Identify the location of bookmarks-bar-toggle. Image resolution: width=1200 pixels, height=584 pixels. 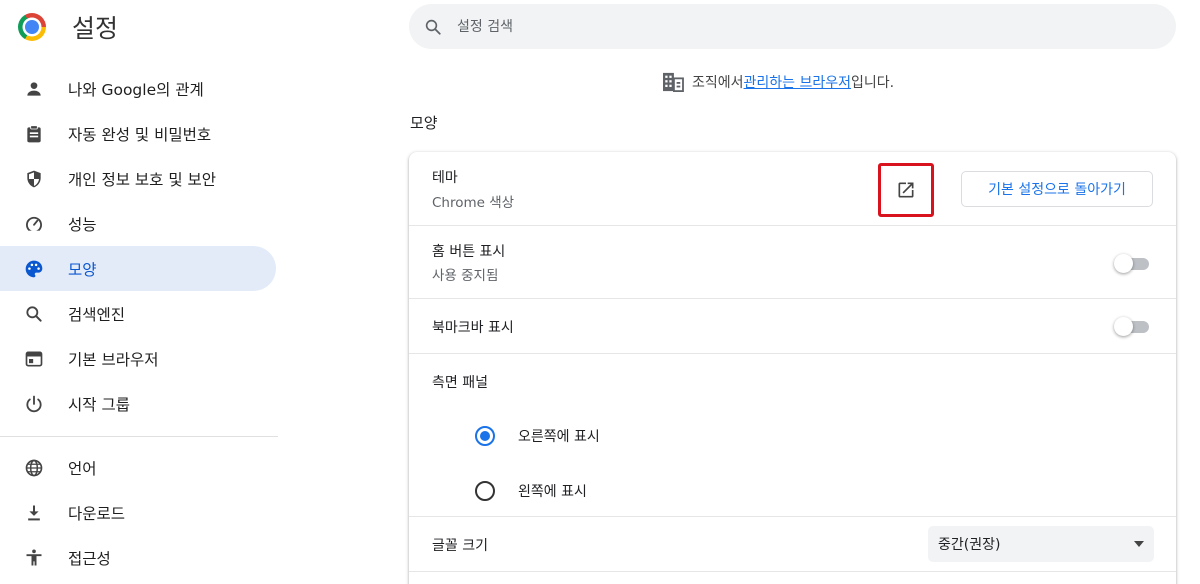
(1132, 326).